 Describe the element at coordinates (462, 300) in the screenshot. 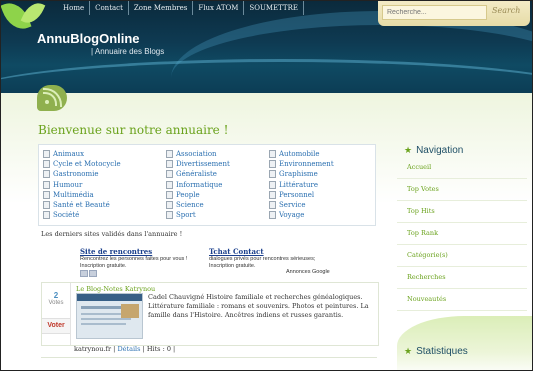

I see `sidebar-item-nouveautes: Nouveautés` at that location.